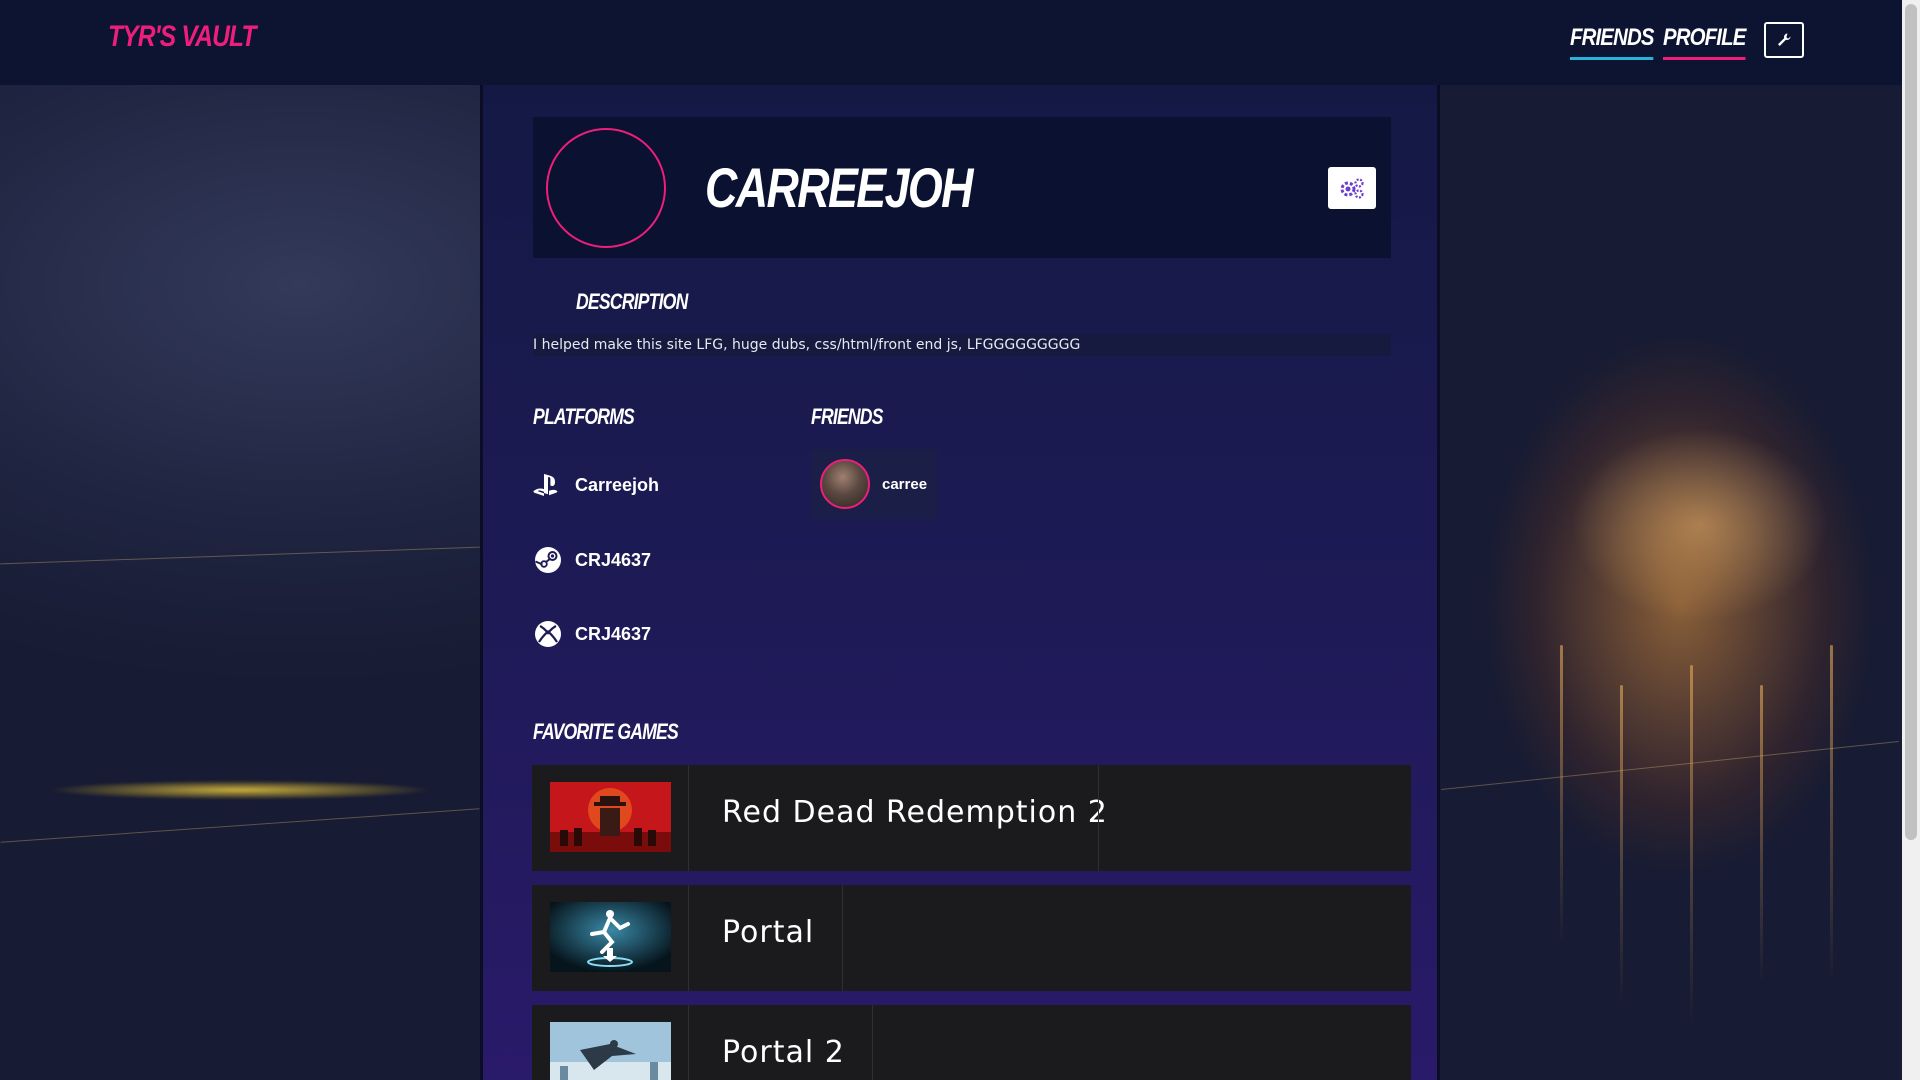  I want to click on favorite-games-title: FAVORITE GAMES, so click(606, 731).